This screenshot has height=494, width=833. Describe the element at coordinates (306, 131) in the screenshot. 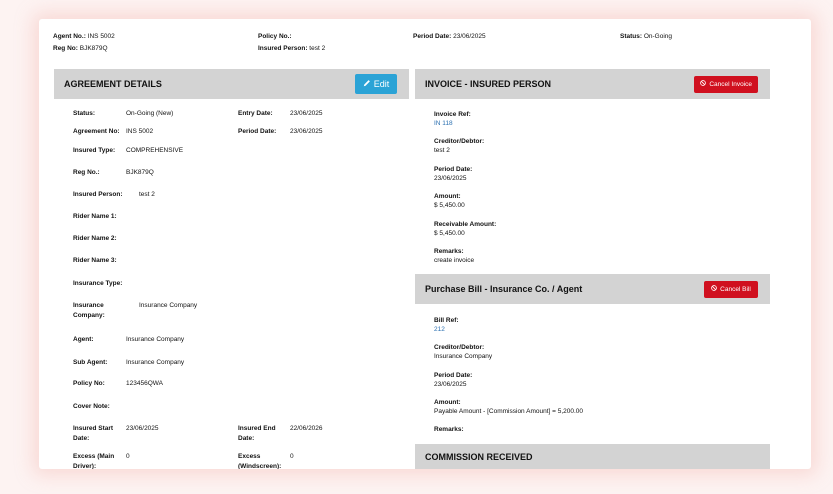

I see `period-date-field-value: 23/06/2025` at that location.